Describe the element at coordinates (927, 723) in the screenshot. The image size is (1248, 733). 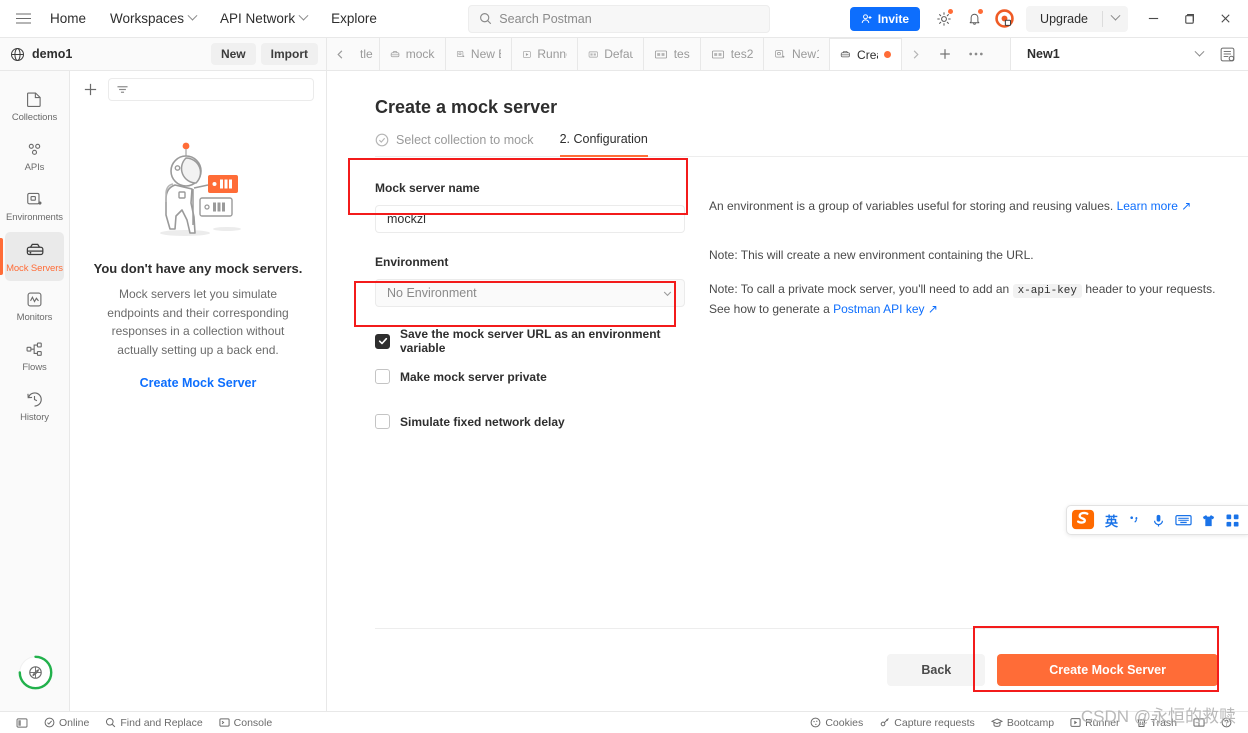
I see `capture-requests-button: Capture requests` at that location.